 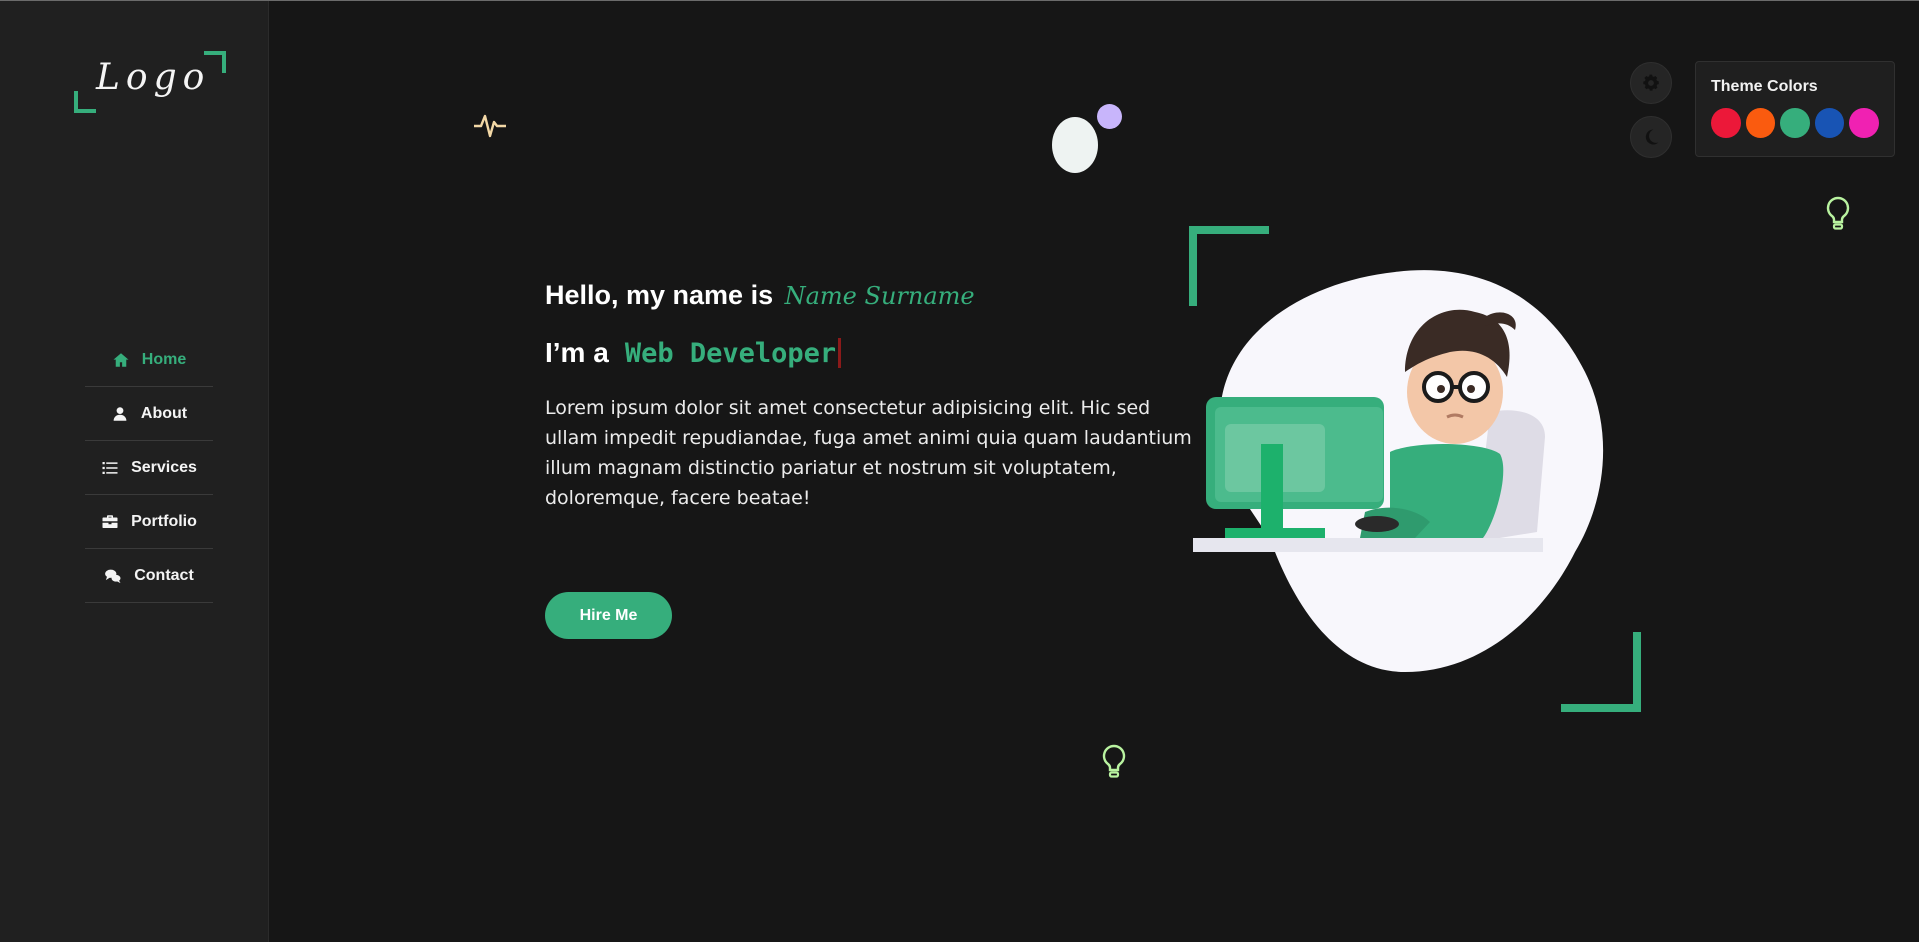 I want to click on hero-name: Name Surname, so click(x=879, y=296).